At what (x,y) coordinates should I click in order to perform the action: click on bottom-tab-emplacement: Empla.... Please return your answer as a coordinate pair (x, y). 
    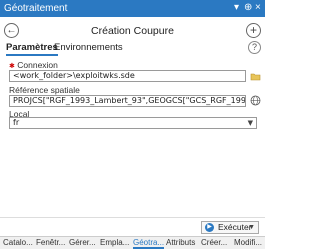
    Looking at the image, I should click on (114, 242).